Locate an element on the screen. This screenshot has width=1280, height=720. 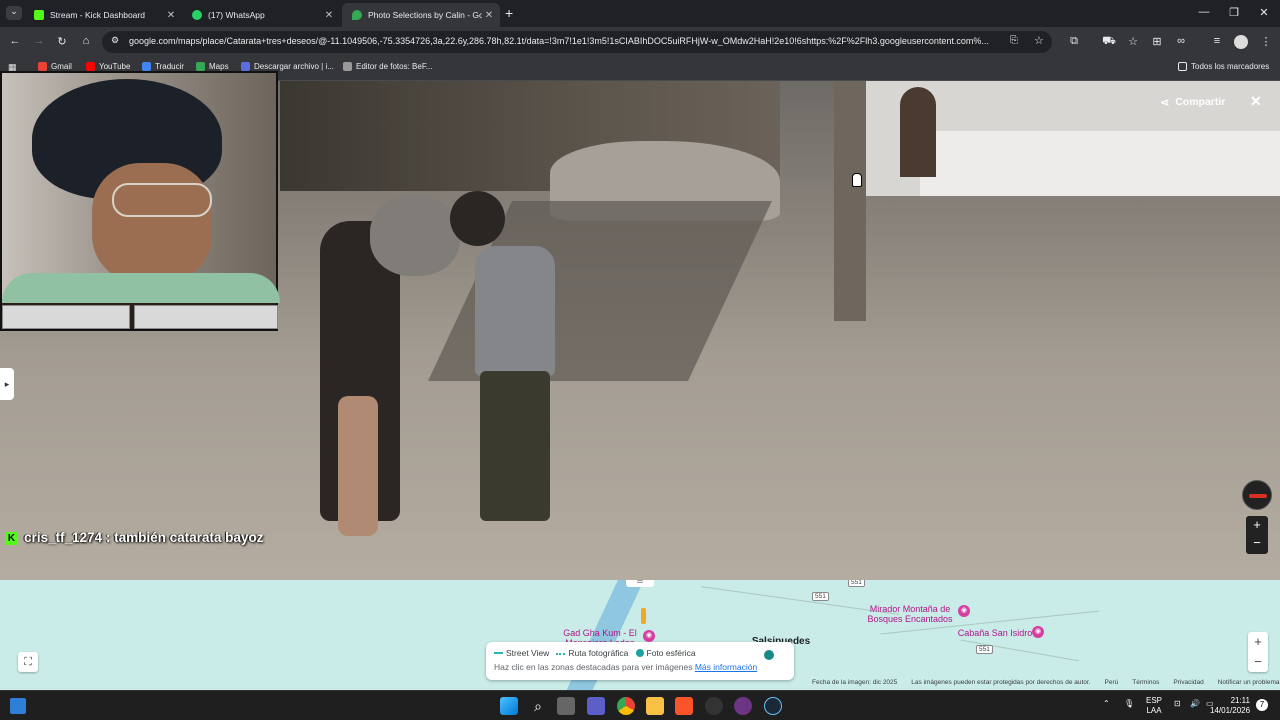
pegman-icon is located at coordinates (643, 616).